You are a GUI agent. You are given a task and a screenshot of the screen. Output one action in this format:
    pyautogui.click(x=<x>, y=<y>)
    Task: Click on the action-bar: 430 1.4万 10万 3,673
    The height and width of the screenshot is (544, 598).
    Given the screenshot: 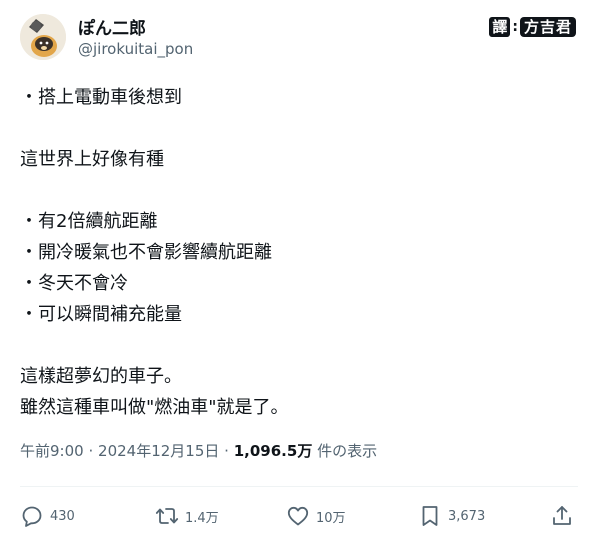 What is the action you would take?
    pyautogui.click(x=299, y=516)
    